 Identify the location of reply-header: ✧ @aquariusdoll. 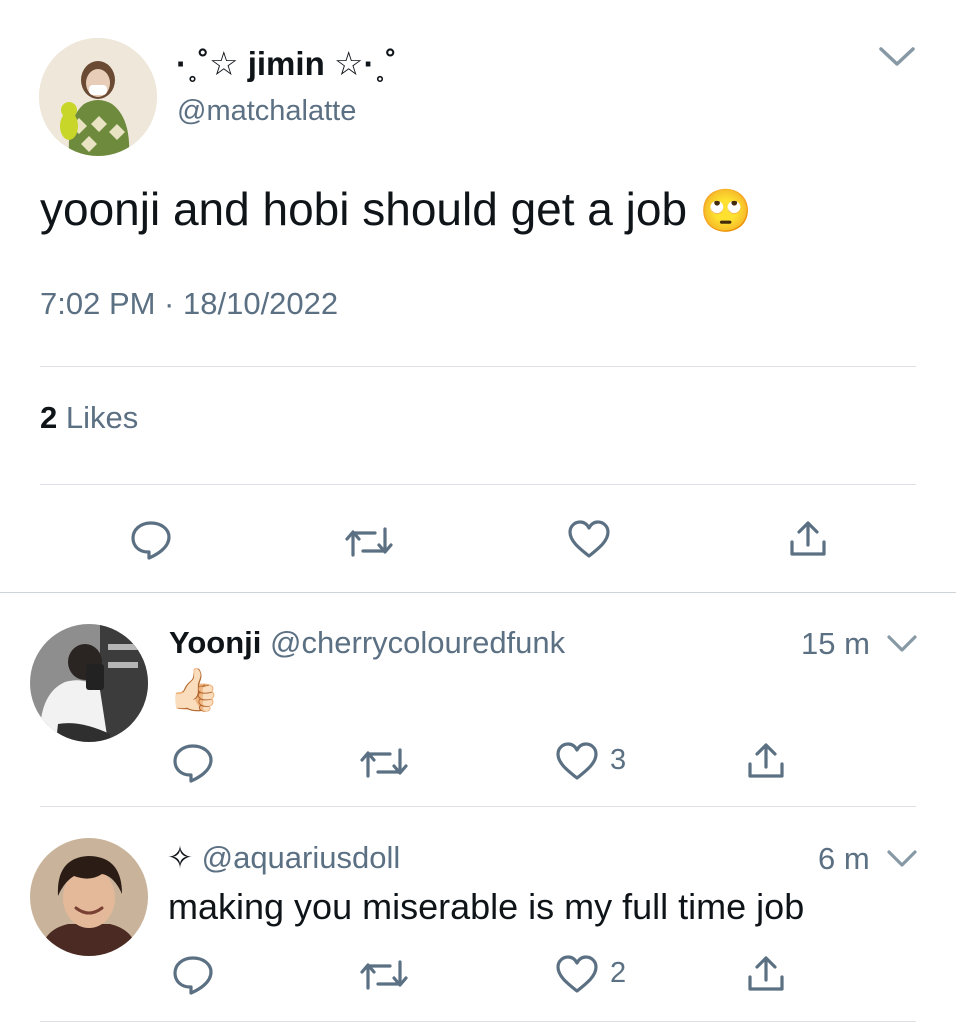
(283, 858).